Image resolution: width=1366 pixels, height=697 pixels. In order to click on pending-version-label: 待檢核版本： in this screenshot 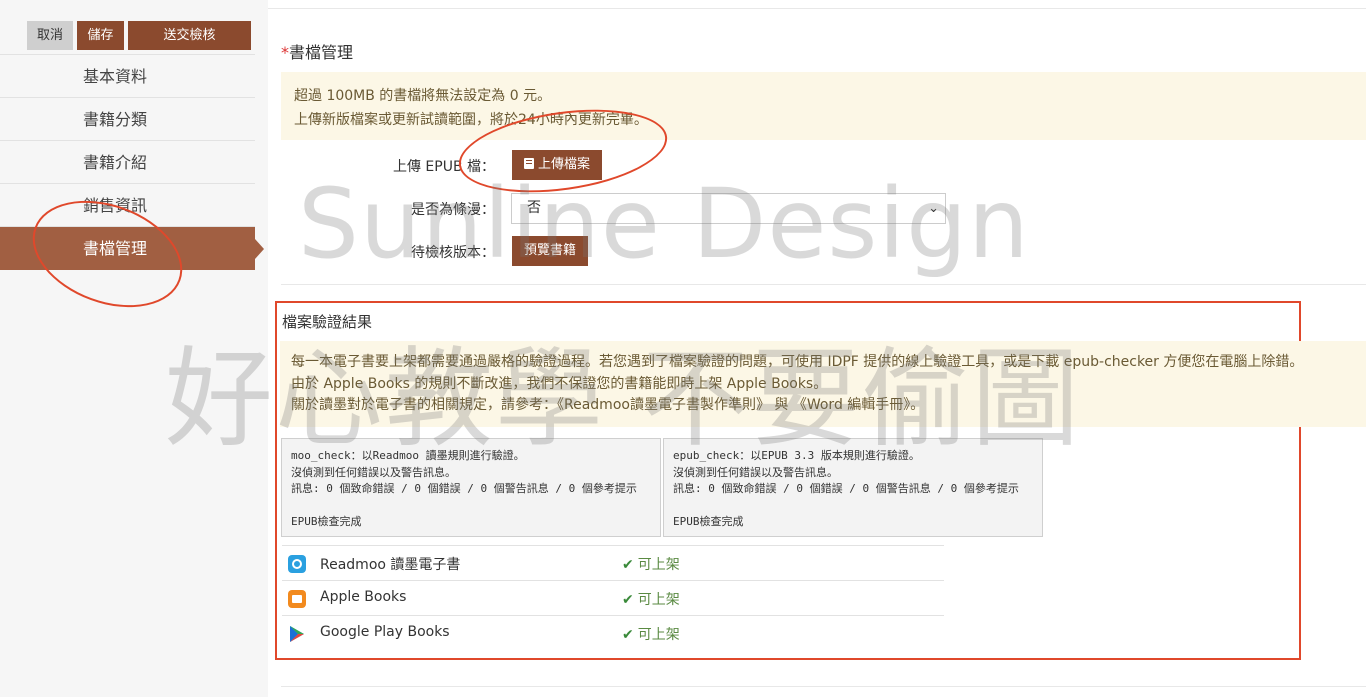, I will do `click(453, 253)`.